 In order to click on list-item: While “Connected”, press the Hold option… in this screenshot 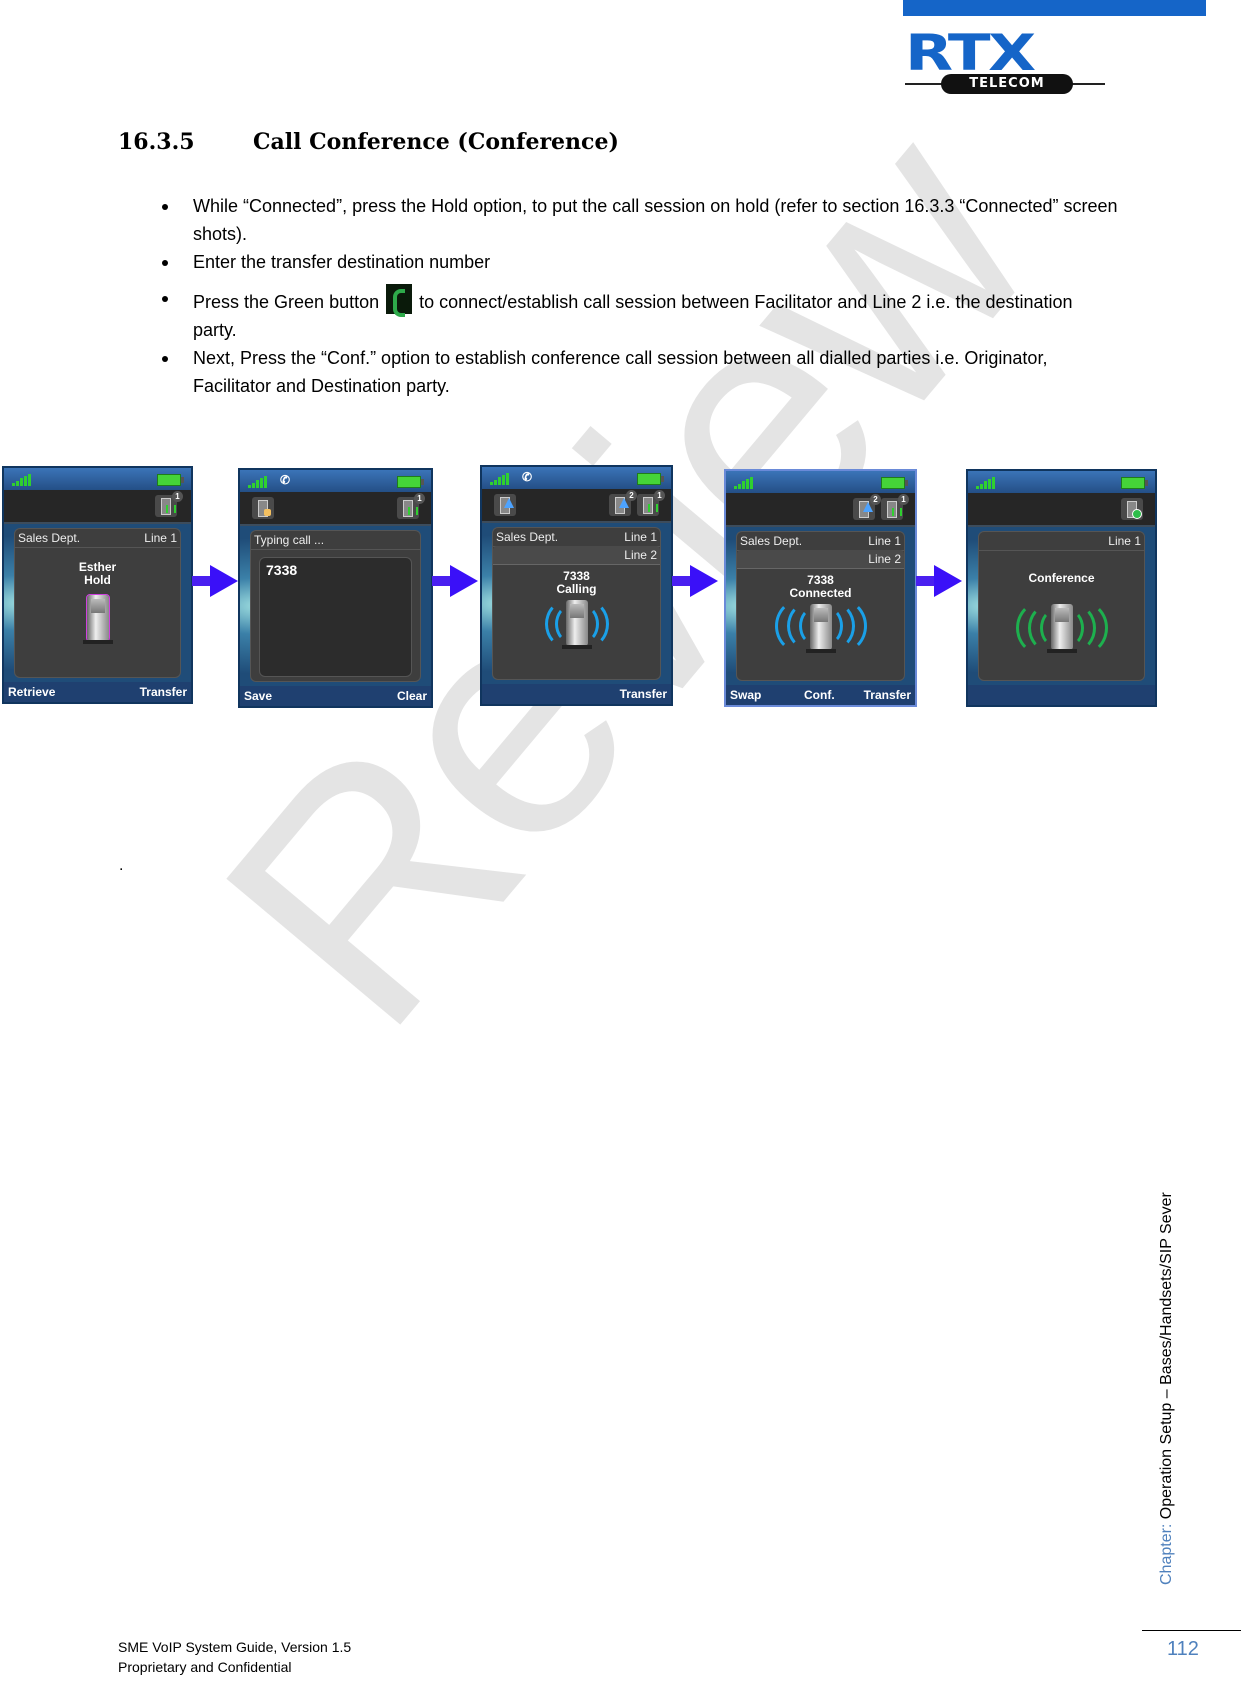, I will do `click(640, 220)`.